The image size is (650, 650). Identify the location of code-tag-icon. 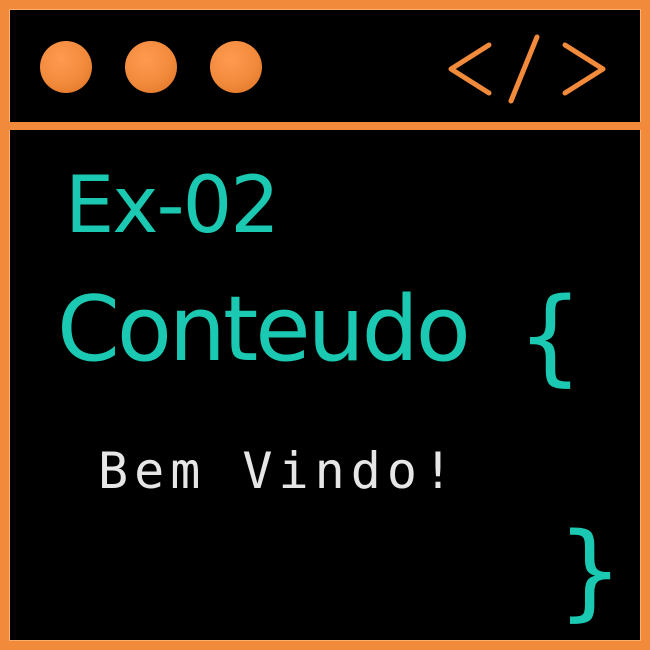
(527, 69).